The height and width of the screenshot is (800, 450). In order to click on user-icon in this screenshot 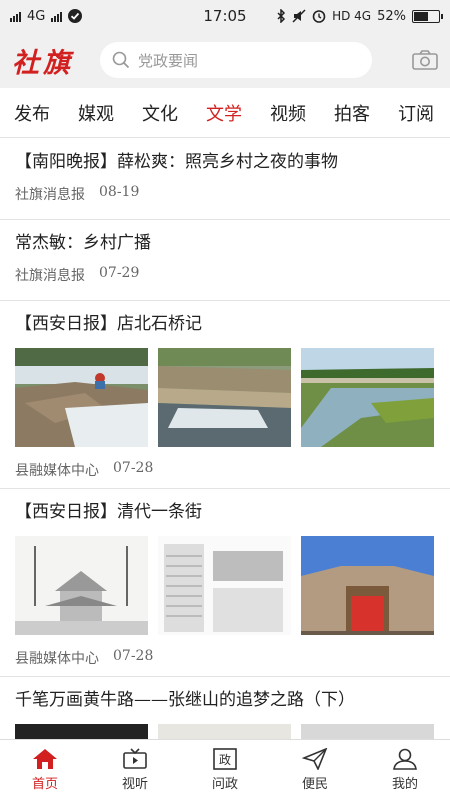, I will do `click(405, 759)`.